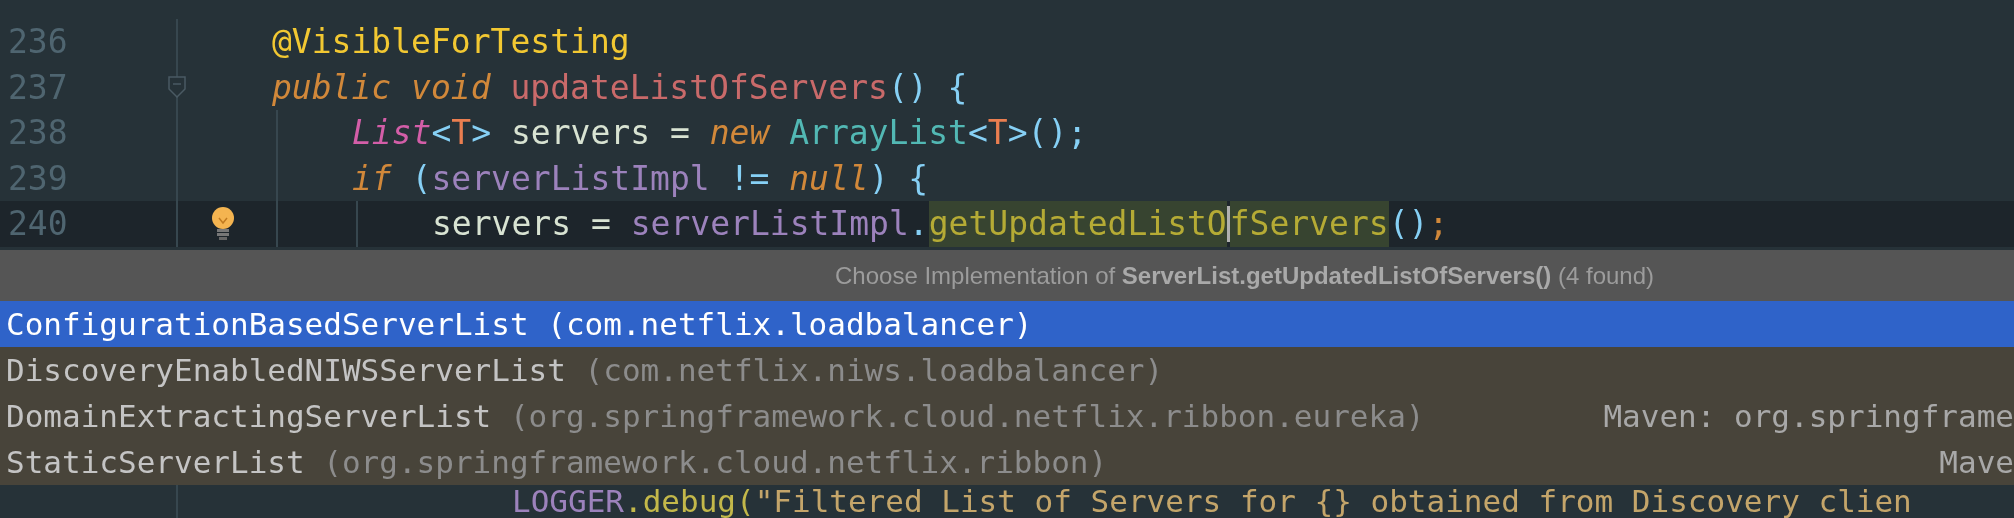 Image resolution: width=2014 pixels, height=518 pixels. Describe the element at coordinates (1228, 223) in the screenshot. I see `text-caret` at that location.